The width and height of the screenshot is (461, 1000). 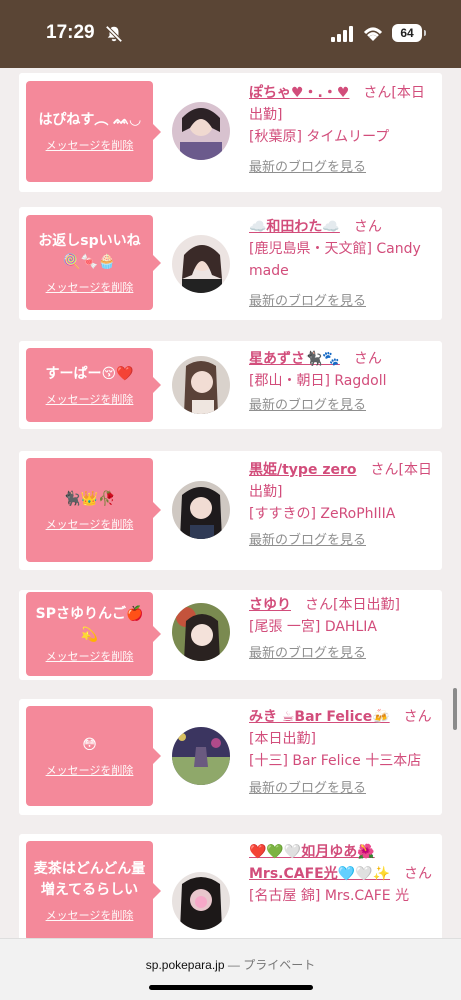 What do you see at coordinates (342, 34) in the screenshot?
I see `cellular-signal-icon` at bounding box center [342, 34].